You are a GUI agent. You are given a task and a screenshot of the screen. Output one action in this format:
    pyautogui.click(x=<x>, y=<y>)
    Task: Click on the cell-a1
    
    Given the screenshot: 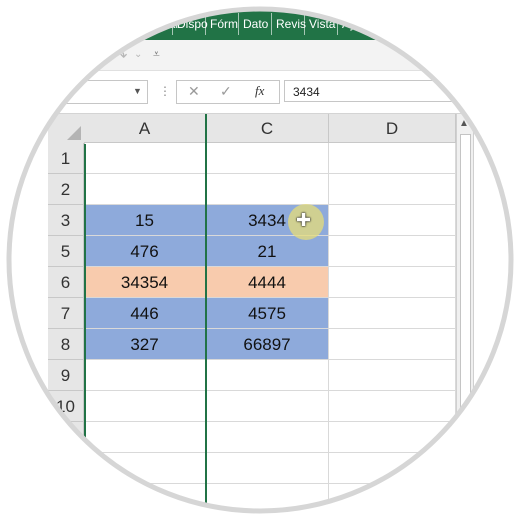 What is the action you would take?
    pyautogui.click(x=145, y=158)
    